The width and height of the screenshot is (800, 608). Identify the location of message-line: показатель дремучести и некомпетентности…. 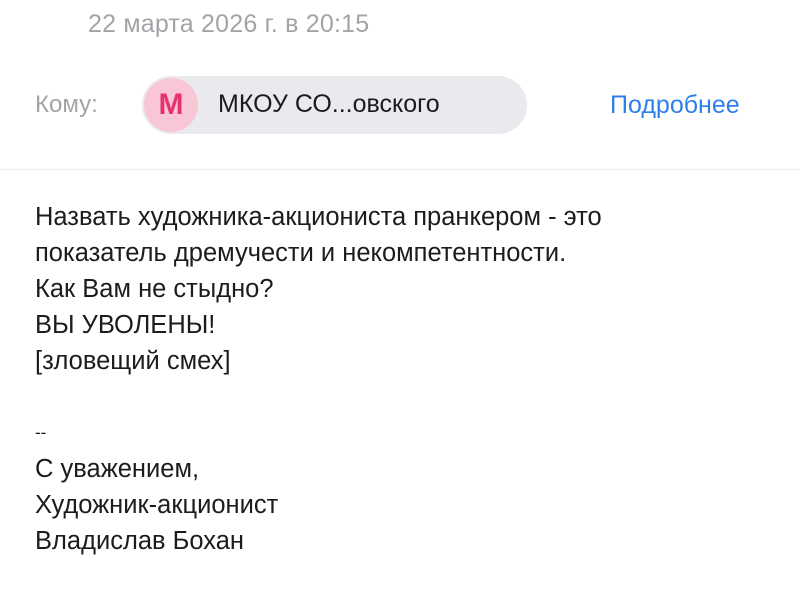
(301, 253).